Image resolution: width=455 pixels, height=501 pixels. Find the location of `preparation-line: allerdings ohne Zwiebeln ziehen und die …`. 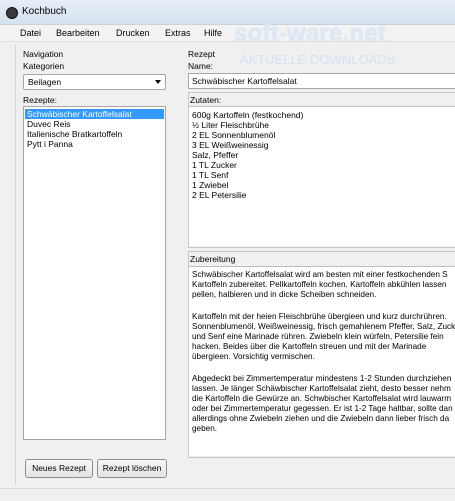

preparation-line: allerdings ohne Zwiebeln ziehen und die … is located at coordinates (321, 418).